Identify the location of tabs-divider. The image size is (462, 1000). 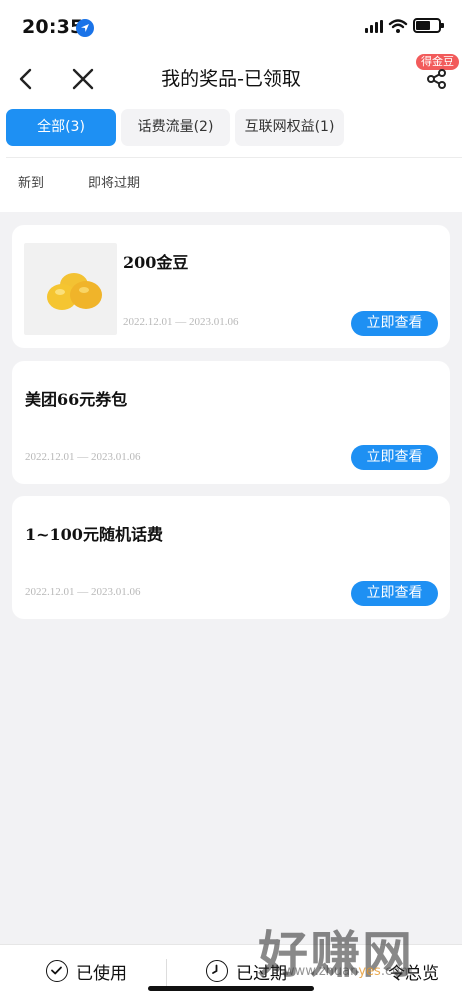
(234, 157).